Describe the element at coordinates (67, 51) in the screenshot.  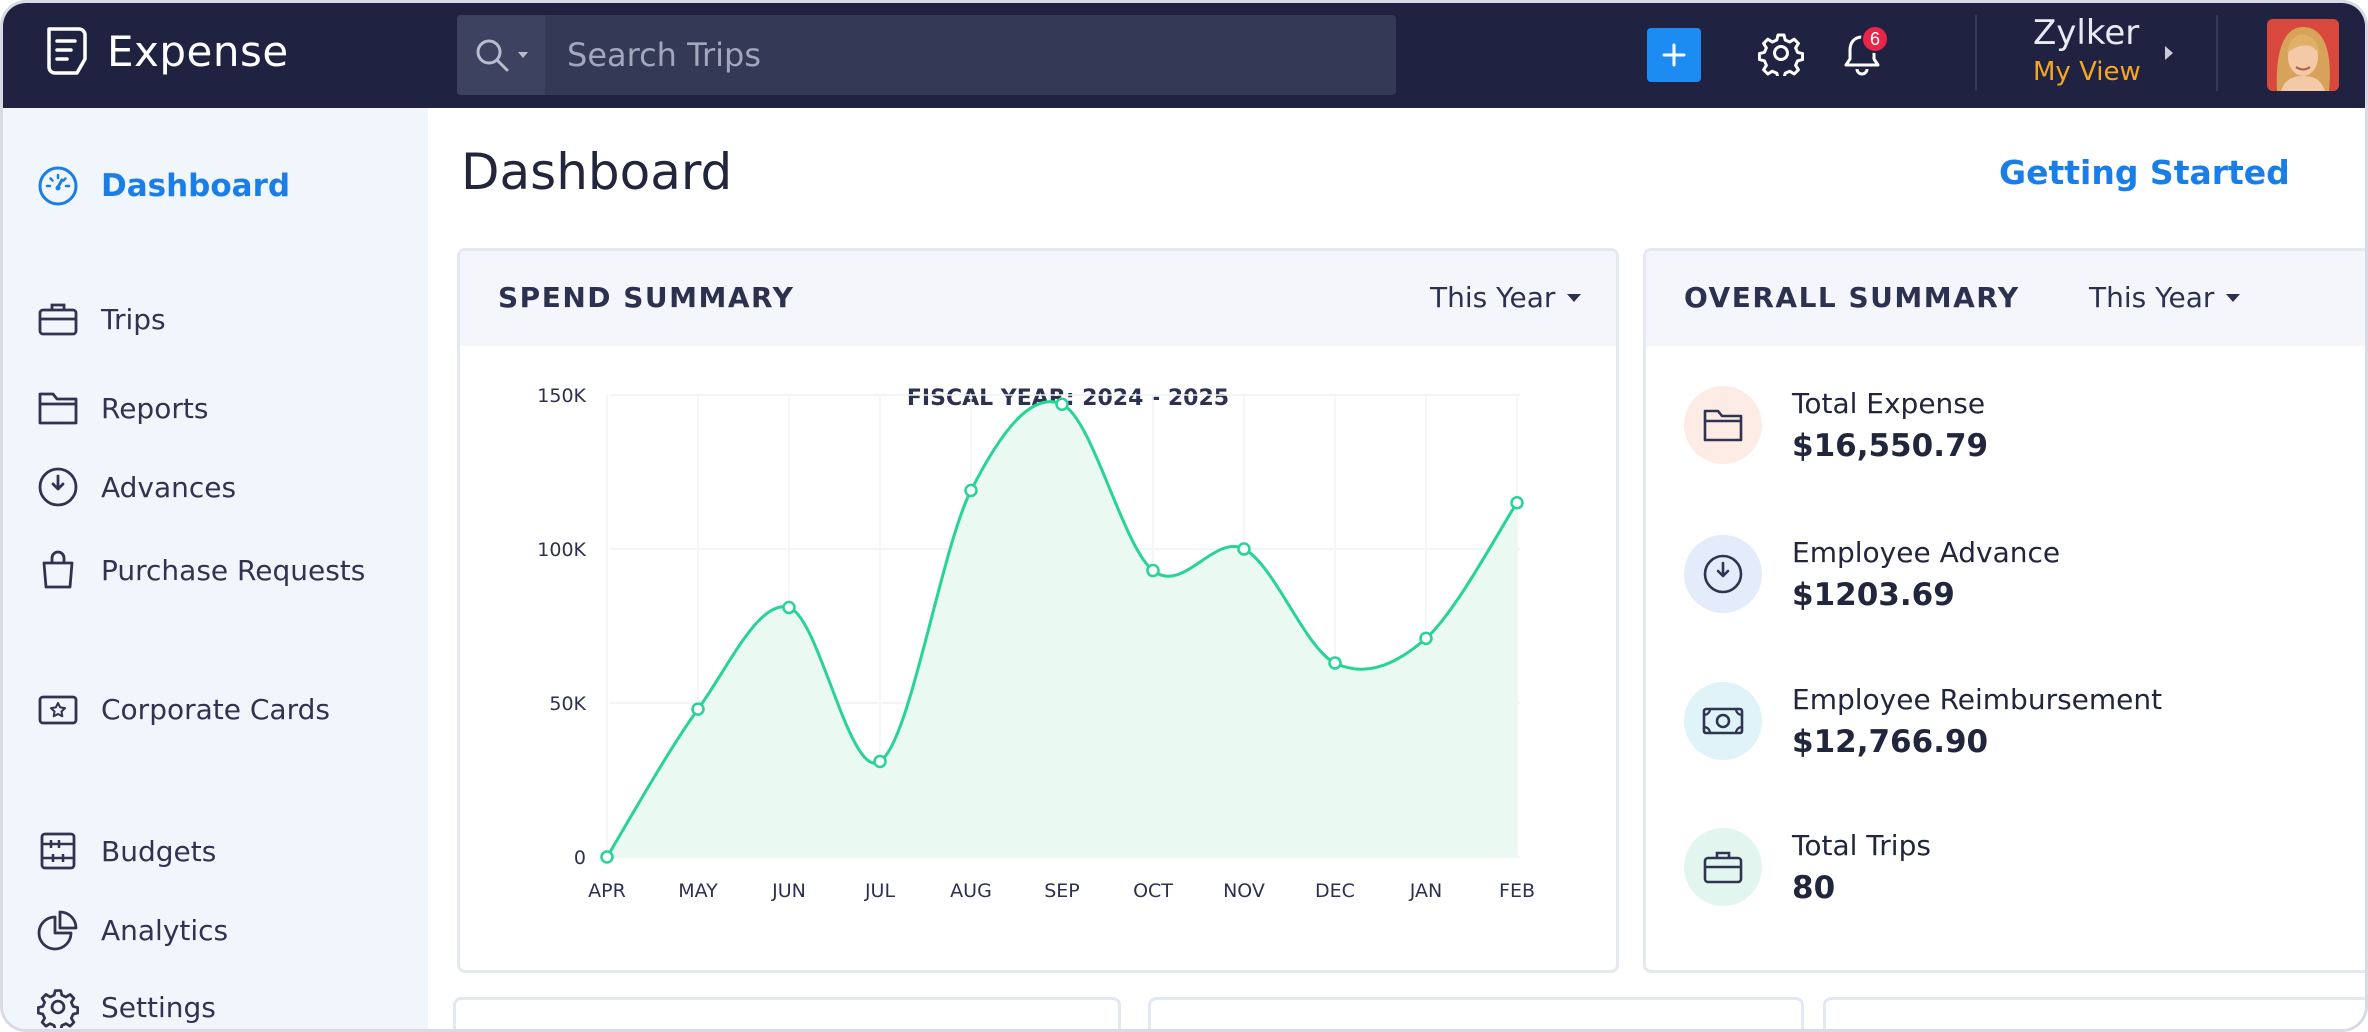
I see `expense-logo-icon` at that location.